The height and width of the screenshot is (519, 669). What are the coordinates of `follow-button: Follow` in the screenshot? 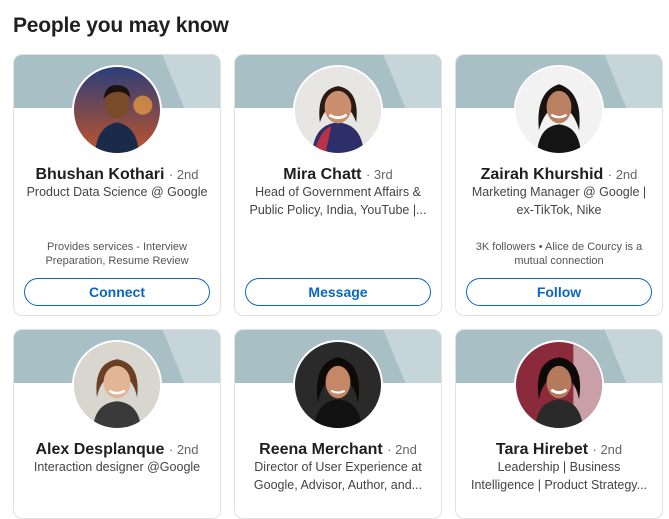 It's located at (559, 292).